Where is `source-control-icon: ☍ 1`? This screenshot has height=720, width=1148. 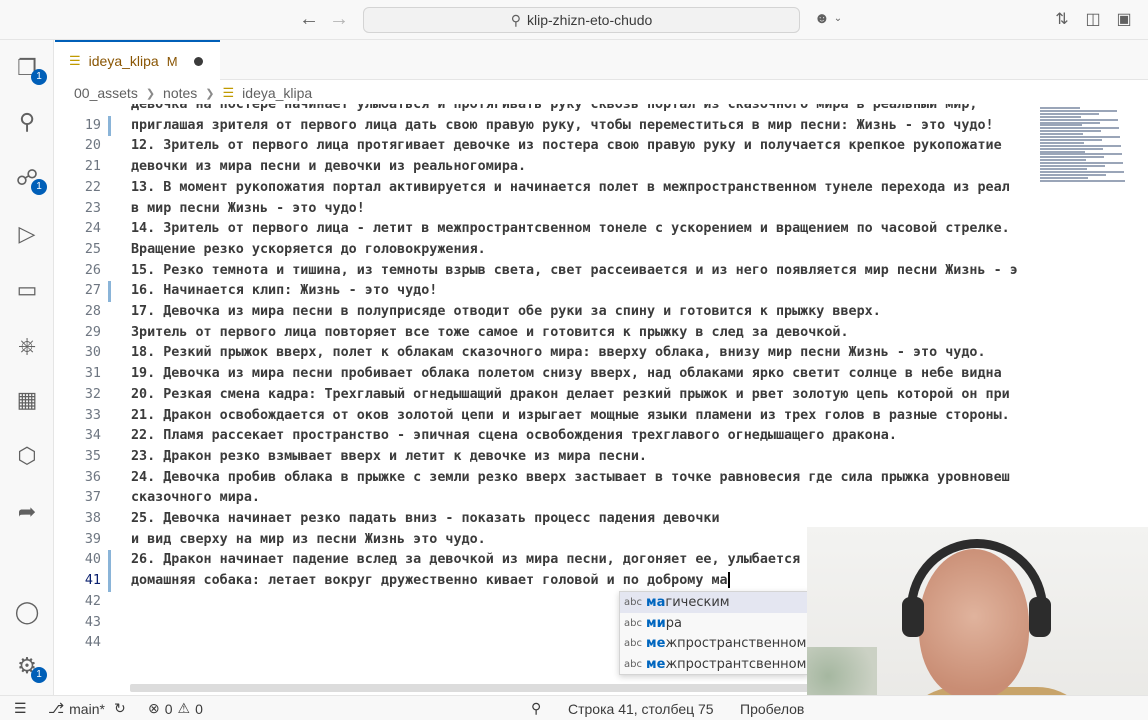
source-control-icon: ☍ 1 is located at coordinates (30, 179).